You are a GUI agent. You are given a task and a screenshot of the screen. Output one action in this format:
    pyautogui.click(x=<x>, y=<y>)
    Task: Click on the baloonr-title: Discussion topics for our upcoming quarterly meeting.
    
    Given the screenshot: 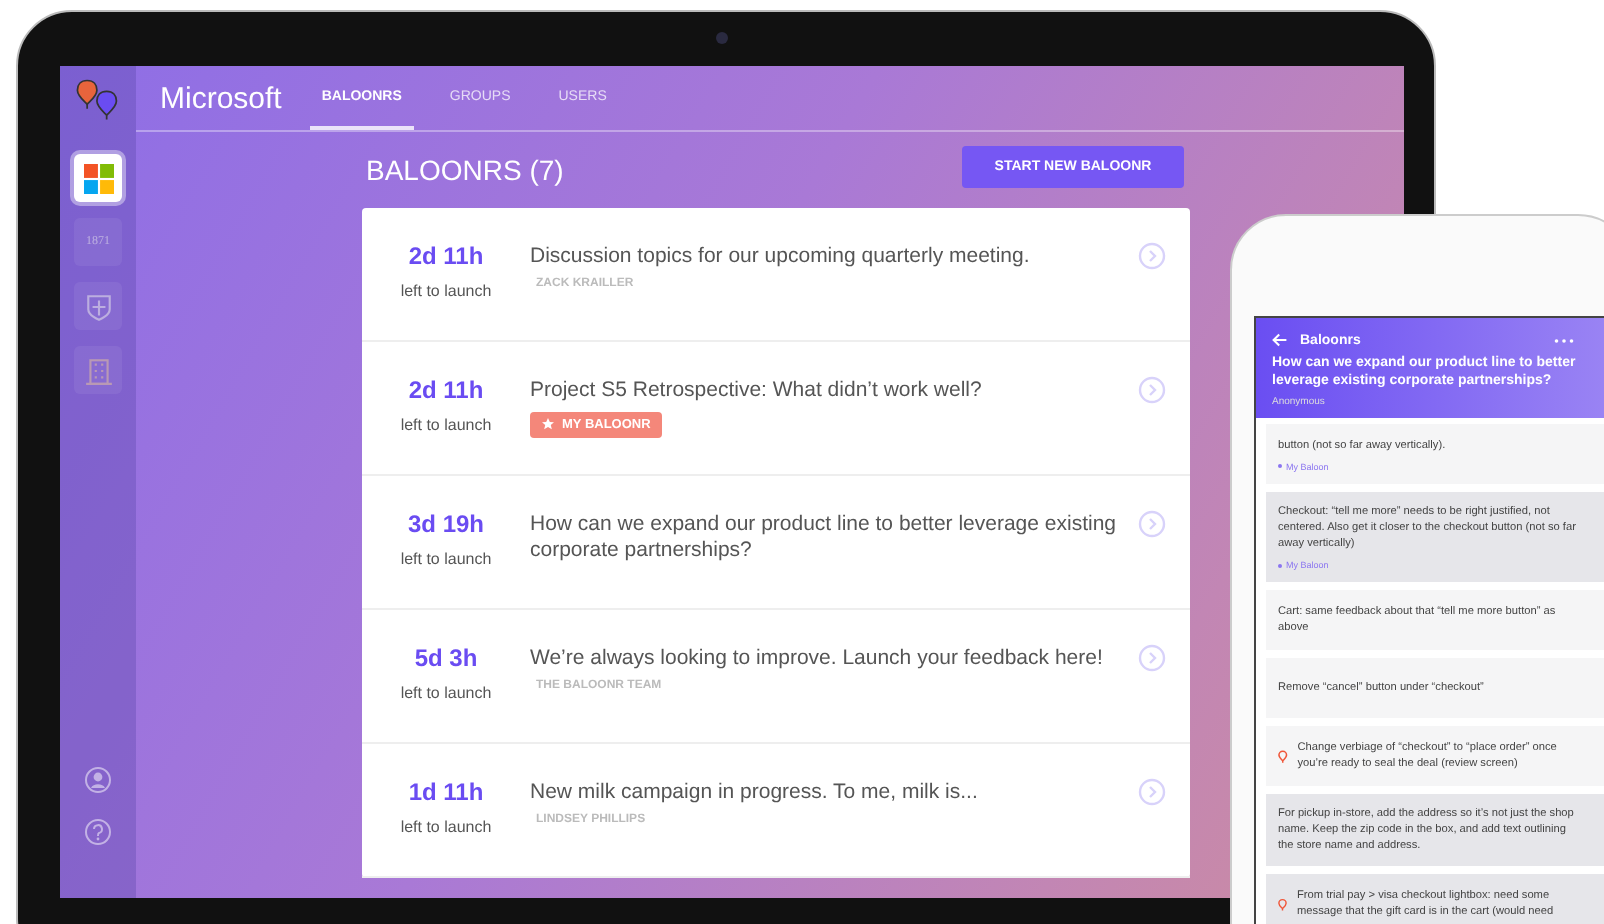 What is the action you would take?
    pyautogui.click(x=780, y=256)
    